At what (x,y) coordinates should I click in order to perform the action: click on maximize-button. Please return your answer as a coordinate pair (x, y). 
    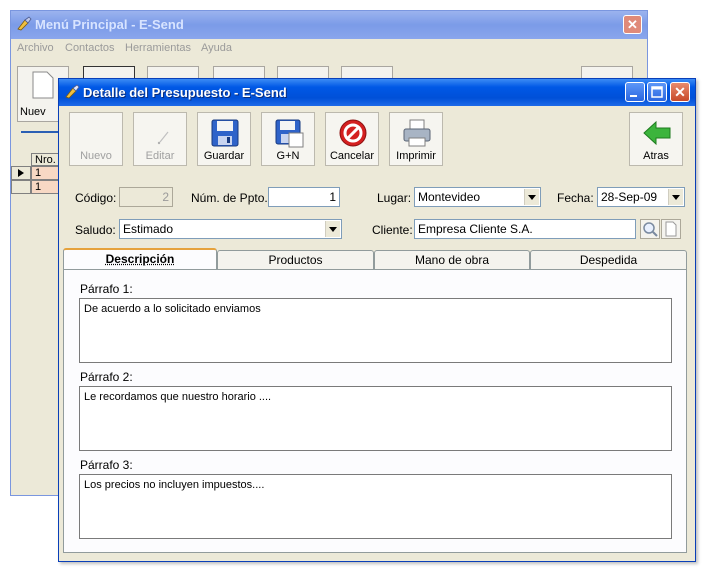
    Looking at the image, I should click on (657, 92).